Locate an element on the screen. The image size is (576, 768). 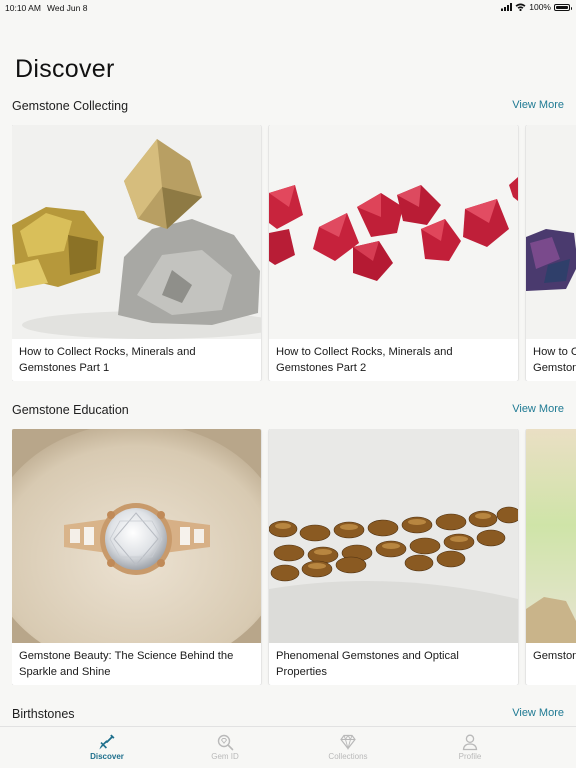
status-indicators: 100% is located at coordinates (535, 7).